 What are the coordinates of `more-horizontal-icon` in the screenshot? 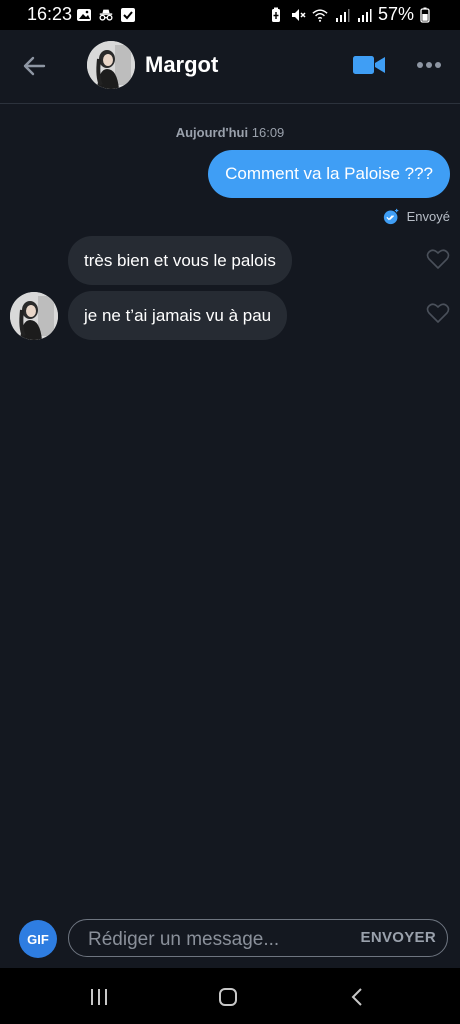 It's located at (429, 65).